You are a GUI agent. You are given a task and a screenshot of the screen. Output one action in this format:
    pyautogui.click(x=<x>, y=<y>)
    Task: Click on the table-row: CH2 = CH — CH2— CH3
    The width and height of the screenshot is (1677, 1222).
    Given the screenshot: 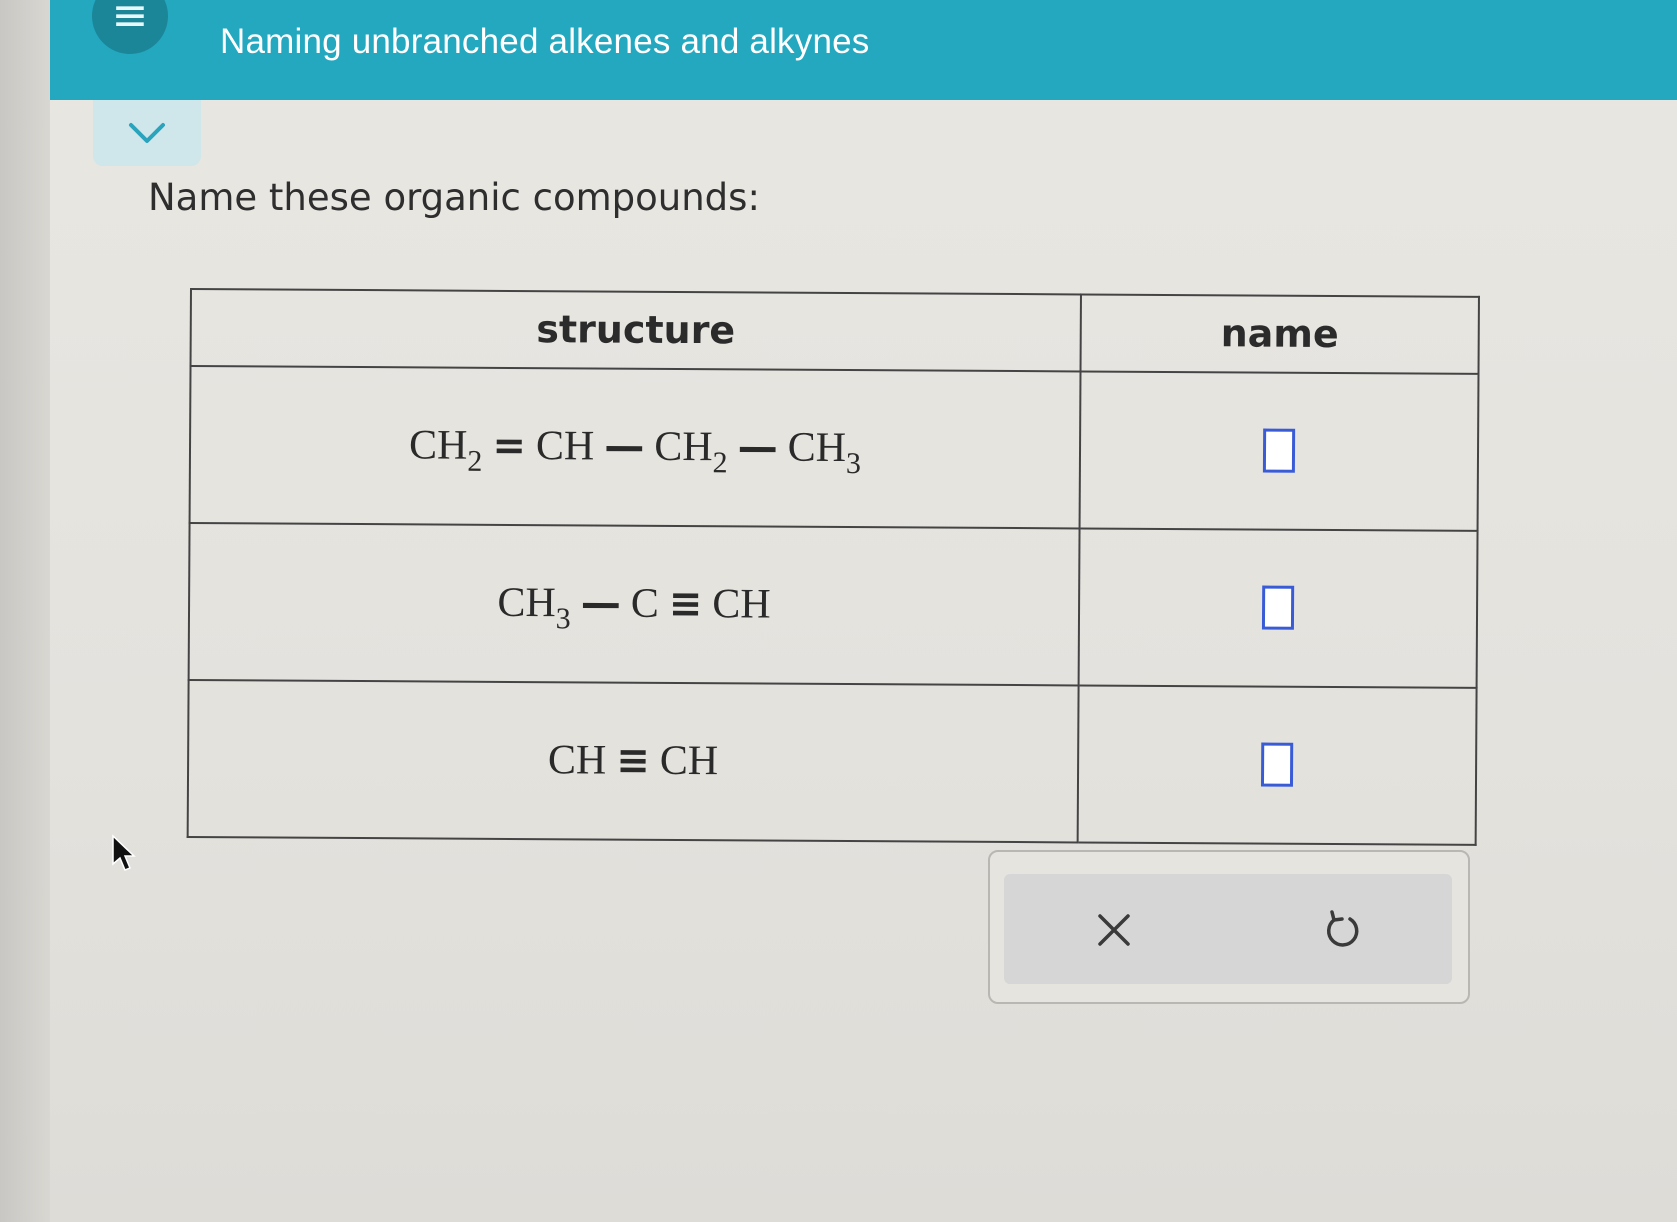 What is the action you would take?
    pyautogui.click(x=834, y=448)
    